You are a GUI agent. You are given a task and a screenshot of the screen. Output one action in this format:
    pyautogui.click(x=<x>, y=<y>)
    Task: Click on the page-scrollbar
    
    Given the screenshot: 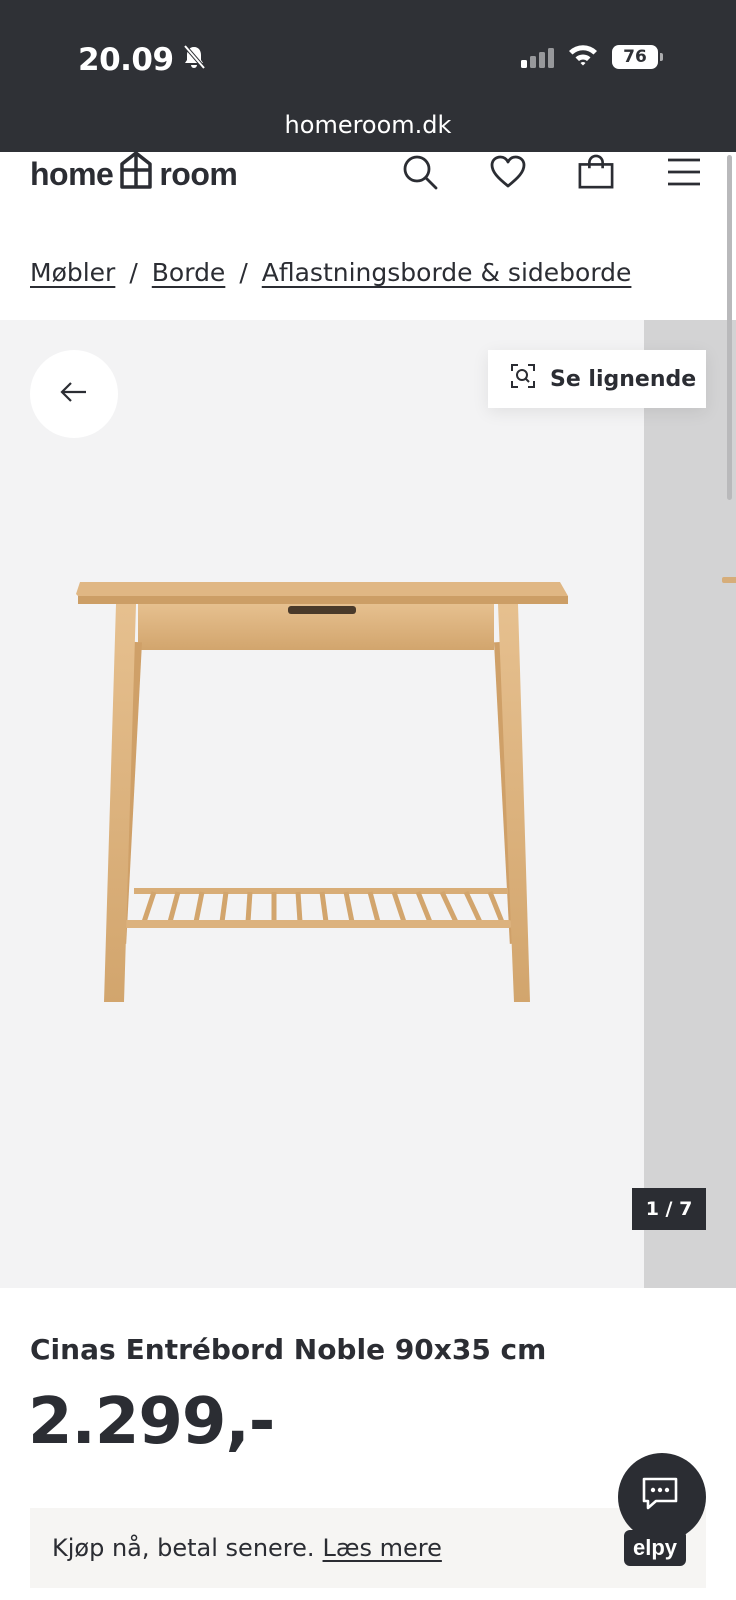 What is the action you would take?
    pyautogui.click(x=729, y=327)
    